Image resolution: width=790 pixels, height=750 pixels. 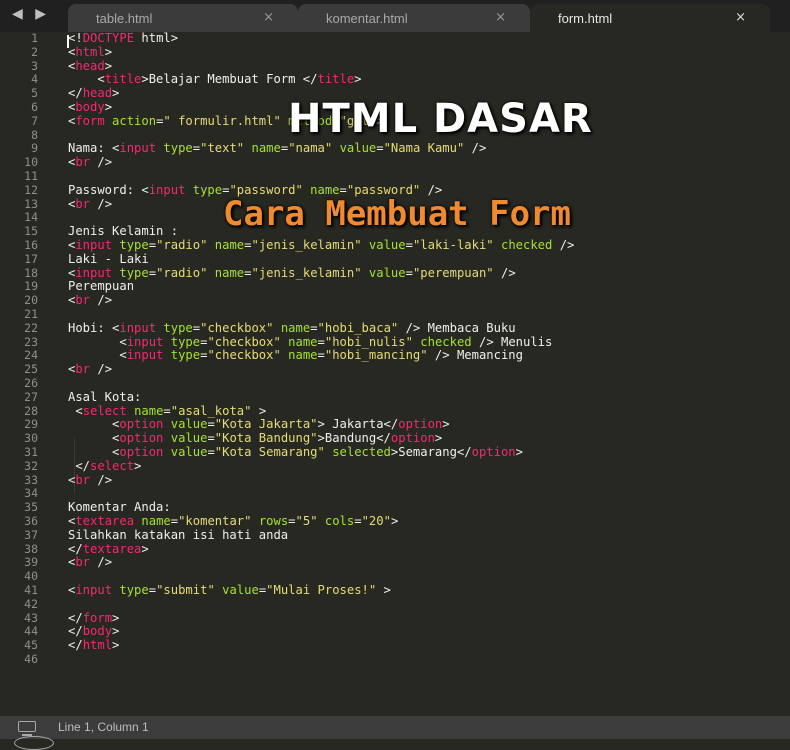 I want to click on line-number: 16, so click(x=31, y=245).